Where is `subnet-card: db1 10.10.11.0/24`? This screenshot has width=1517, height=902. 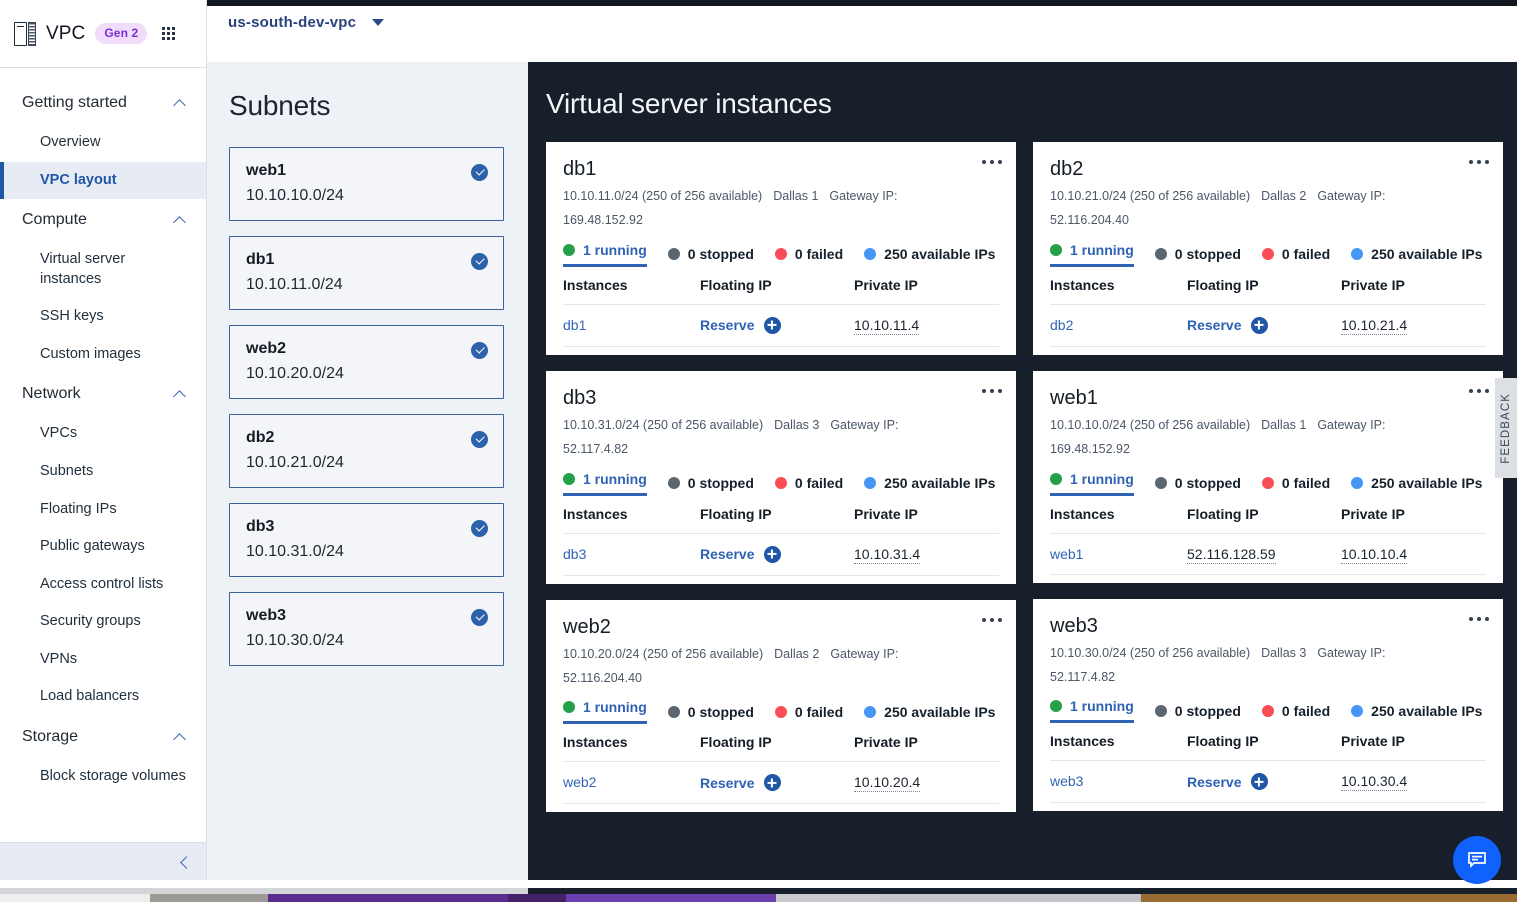
subnet-card: db1 10.10.11.0/24 is located at coordinates (366, 273).